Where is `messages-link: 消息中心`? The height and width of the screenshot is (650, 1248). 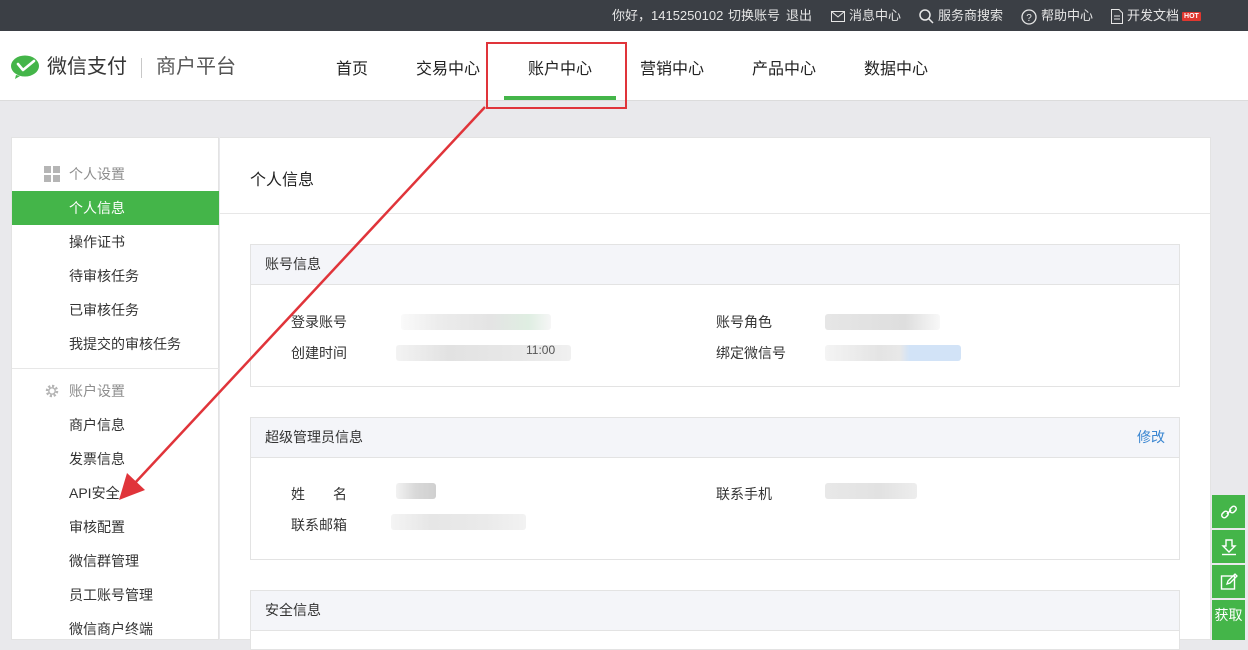
messages-link: 消息中心 is located at coordinates (866, 15).